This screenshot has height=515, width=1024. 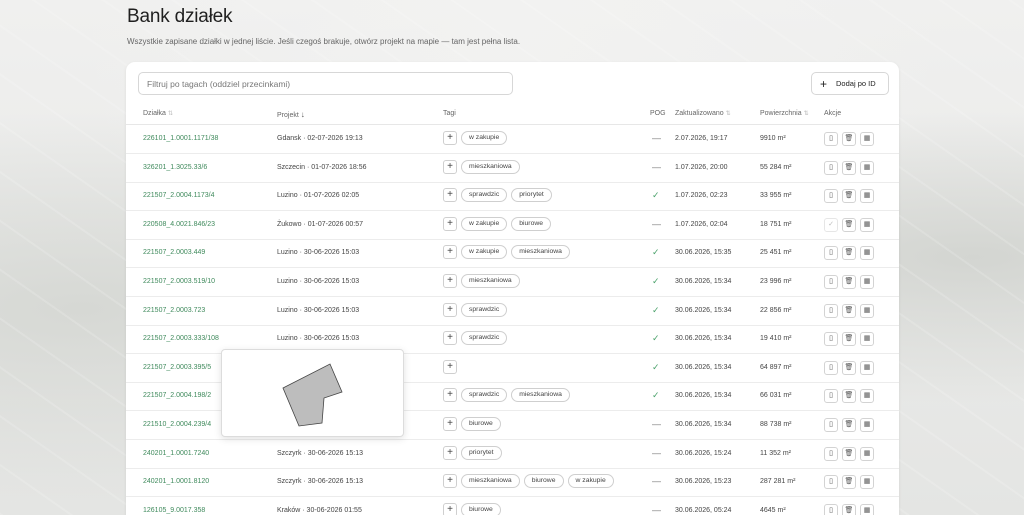 I want to click on tag-filter-input: Filtruj po tagach (oddziel przecinkami), so click(x=325, y=83).